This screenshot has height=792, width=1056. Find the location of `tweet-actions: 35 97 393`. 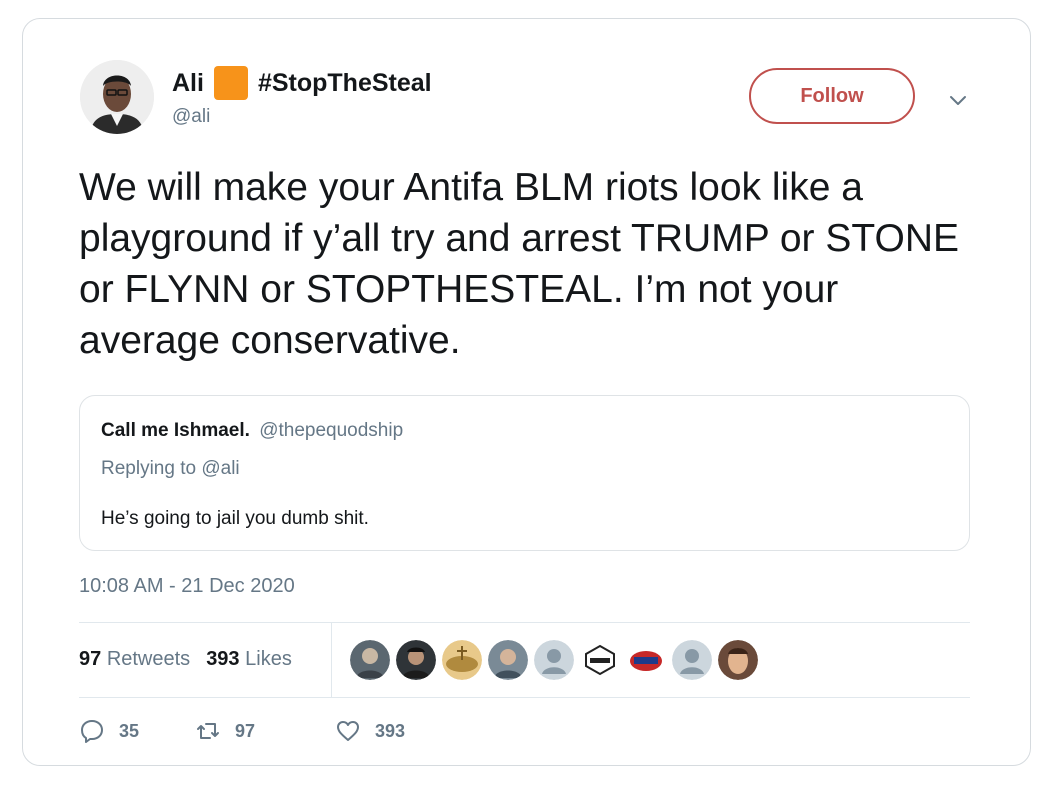

tweet-actions: 35 97 393 is located at coordinates (242, 731).